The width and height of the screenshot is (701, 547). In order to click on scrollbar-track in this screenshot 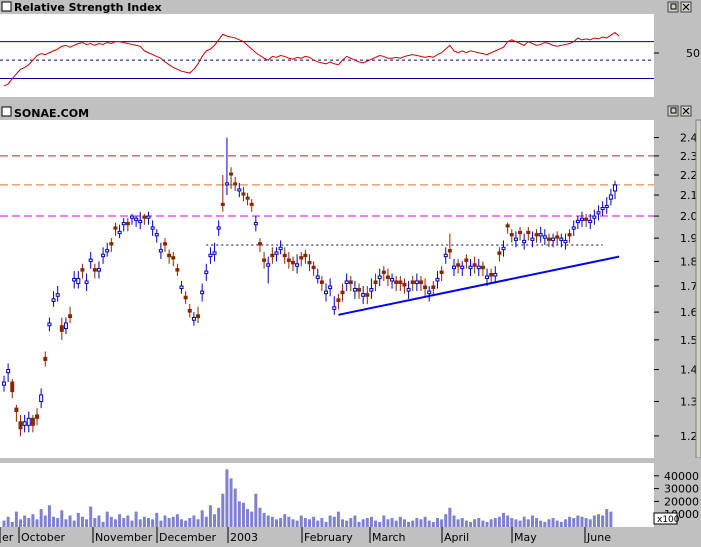, I will do `click(698, 289)`.